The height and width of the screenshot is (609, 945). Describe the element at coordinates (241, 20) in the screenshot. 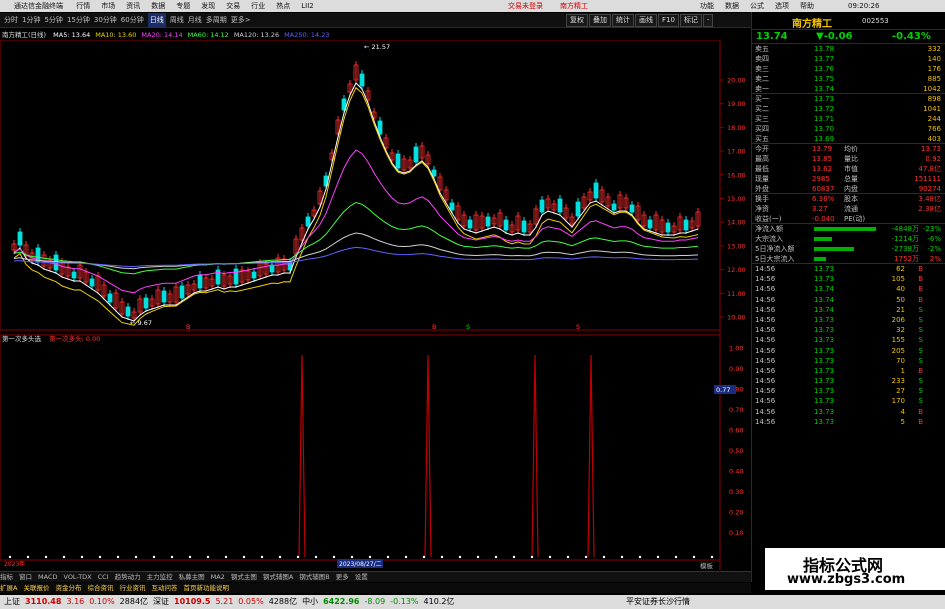

I see `period-tab-10: 更多>` at that location.